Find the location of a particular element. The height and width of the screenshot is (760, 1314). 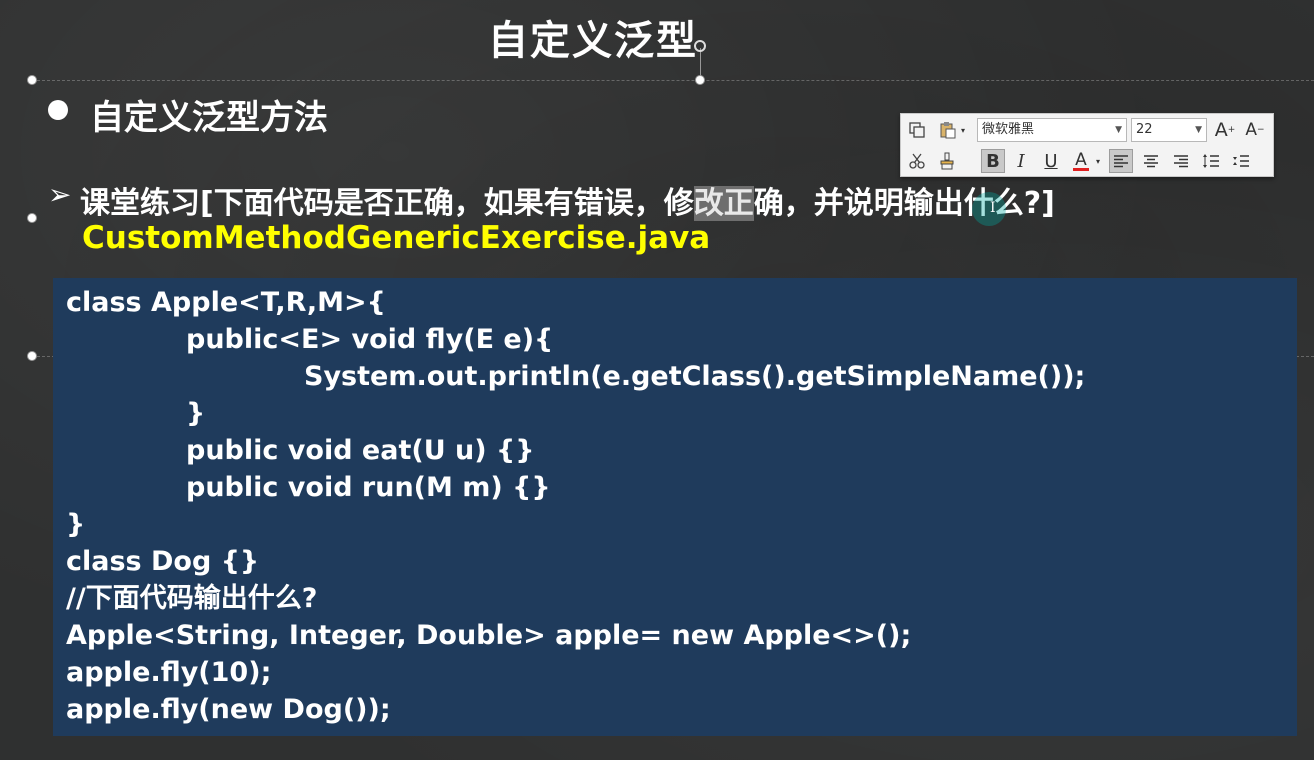

font-size-value: 22 is located at coordinates (1144, 129).